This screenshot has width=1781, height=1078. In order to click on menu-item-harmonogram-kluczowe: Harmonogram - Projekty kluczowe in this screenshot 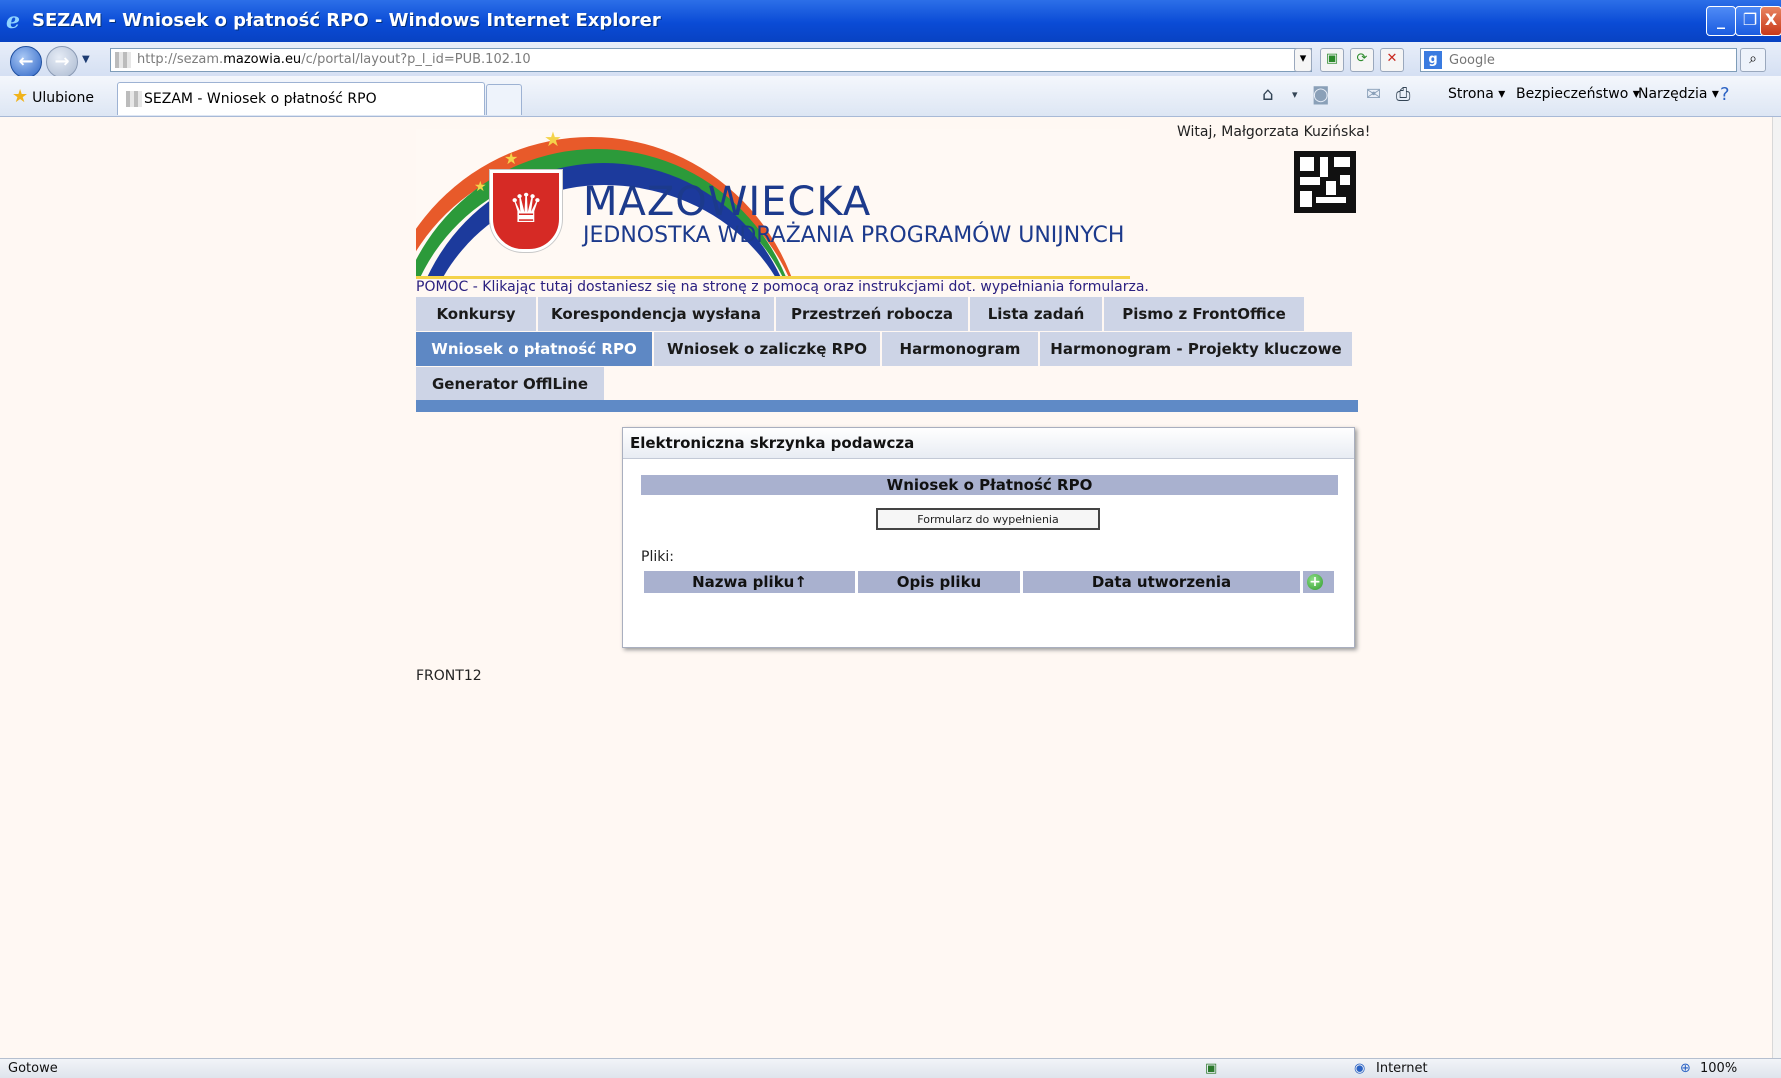, I will do `click(1197, 349)`.